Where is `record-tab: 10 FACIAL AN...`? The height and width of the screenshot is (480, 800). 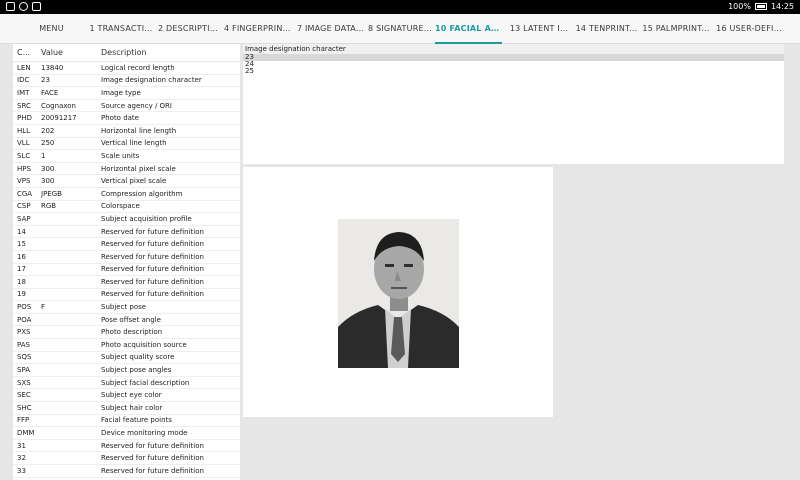
record-tab: 10 FACIAL AN... is located at coordinates (468, 29).